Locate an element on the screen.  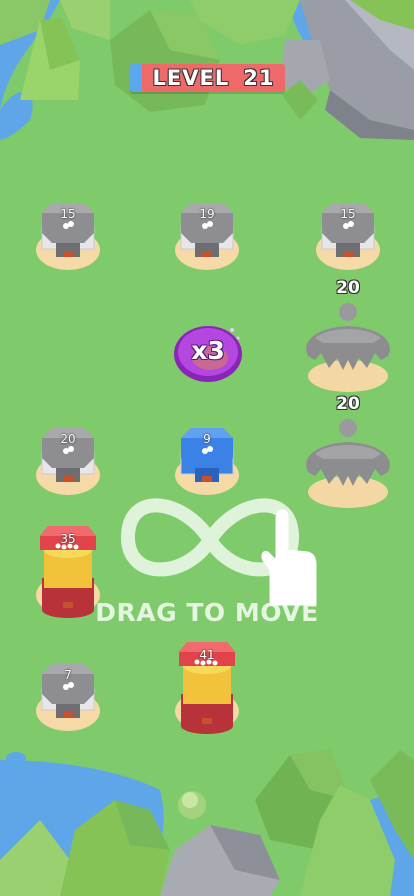
tower-8-count: 41 is located at coordinates (207, 655).